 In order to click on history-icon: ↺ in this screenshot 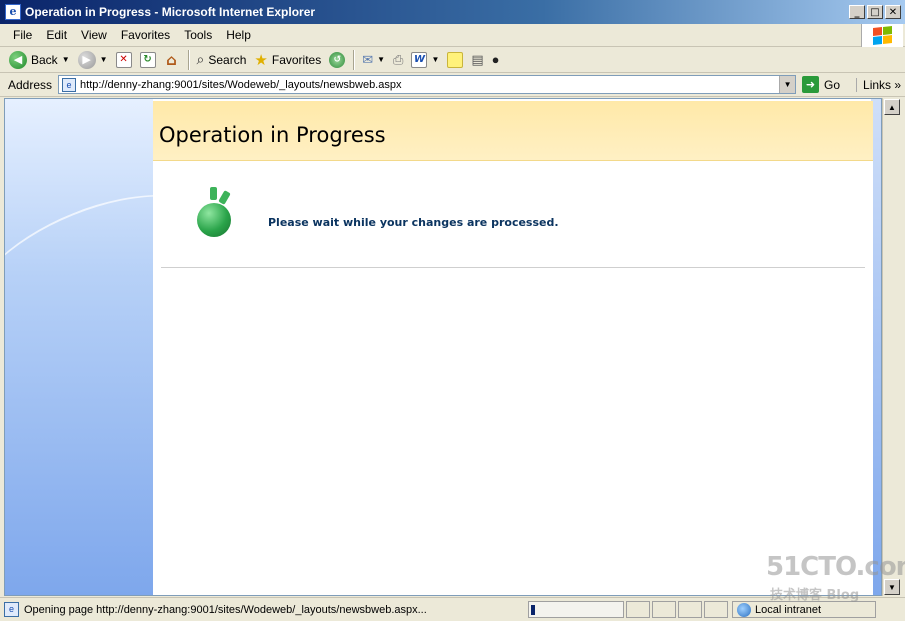, I will do `click(337, 59)`.